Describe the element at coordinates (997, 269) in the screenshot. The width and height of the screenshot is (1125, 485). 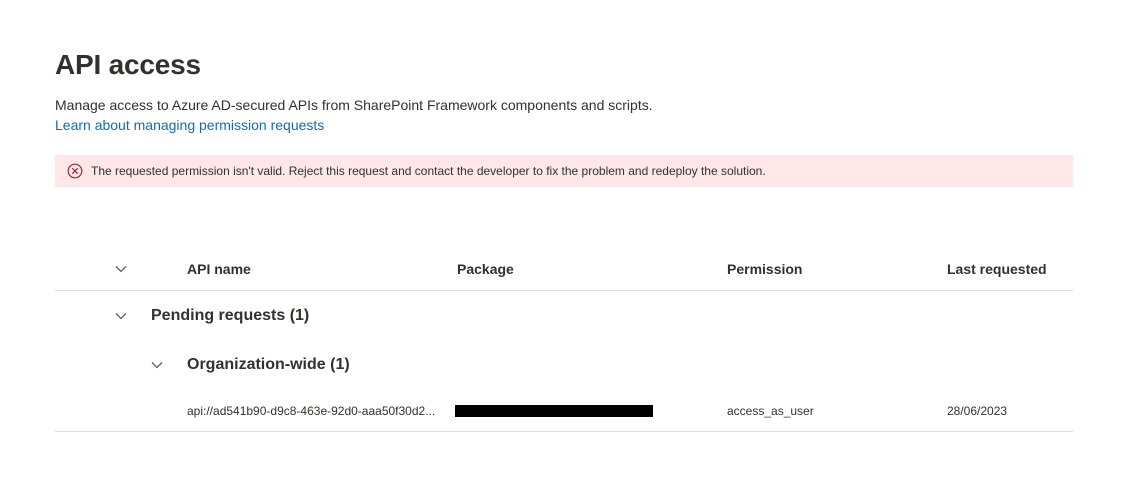
I see `column-header-last-requested: Last requested` at that location.